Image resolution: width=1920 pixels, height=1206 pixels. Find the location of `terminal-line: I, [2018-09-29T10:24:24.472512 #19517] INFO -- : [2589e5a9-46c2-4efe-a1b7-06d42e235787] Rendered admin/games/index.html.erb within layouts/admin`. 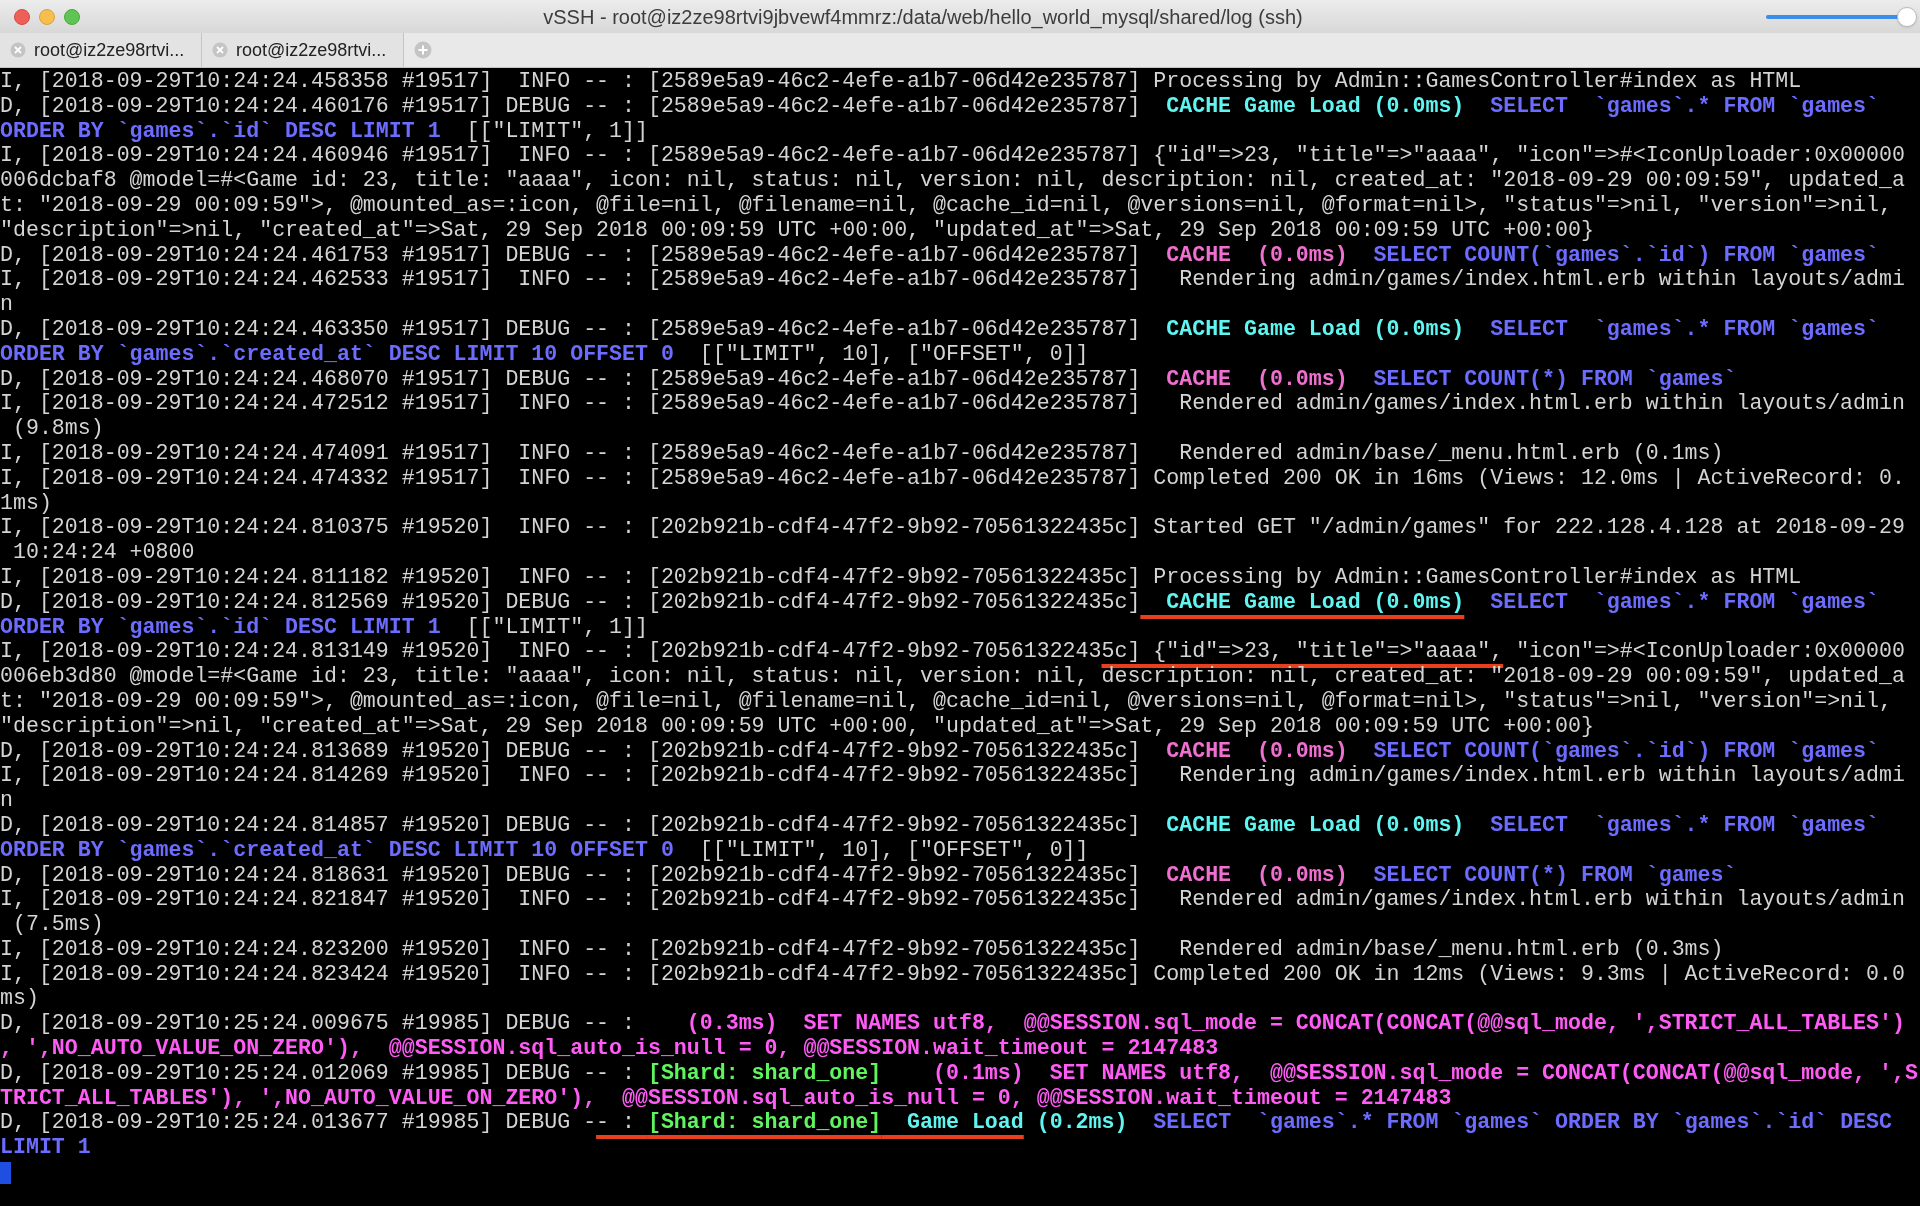

terminal-line: I, [2018-09-29T10:24:24.472512 #19517] INFO -- : [2589e5a9-46c2-4efe-a1b7-06d42e235787] Rendered admin/games/index.html.erb within layouts/admin is located at coordinates (952, 404).